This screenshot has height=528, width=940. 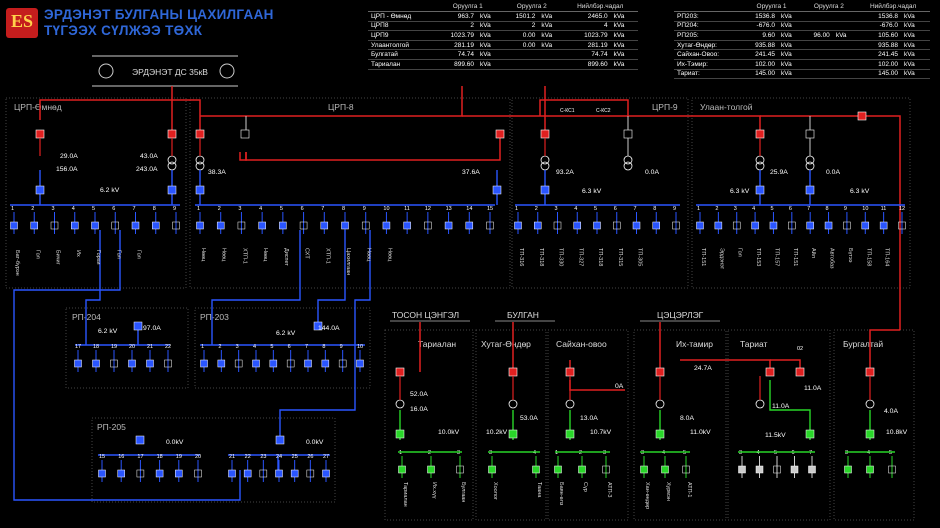 I want to click on feeder-cell: 17, so click(x=140, y=468).